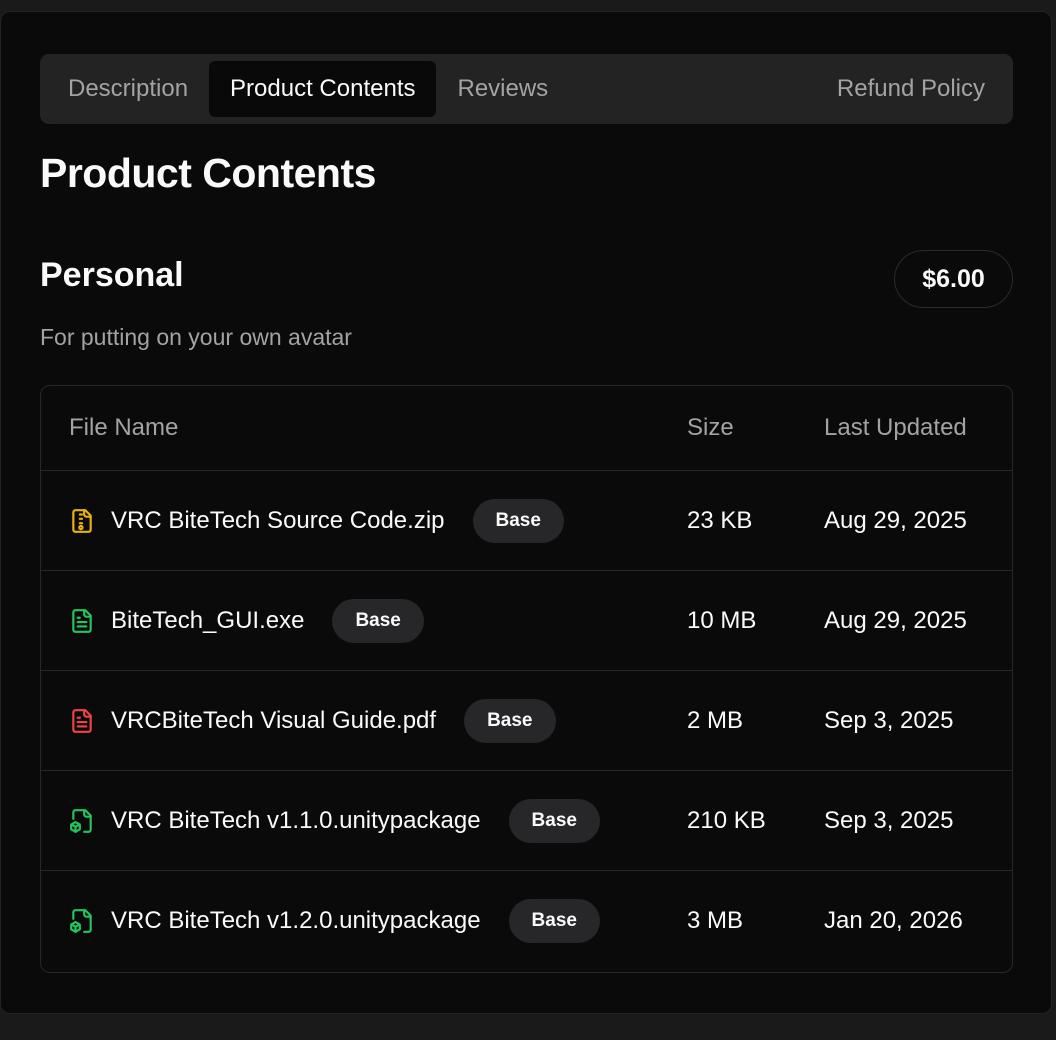 Image resolution: width=1056 pixels, height=1040 pixels. What do you see at coordinates (715, 920) in the screenshot?
I see `file-size: 3 MB` at bounding box center [715, 920].